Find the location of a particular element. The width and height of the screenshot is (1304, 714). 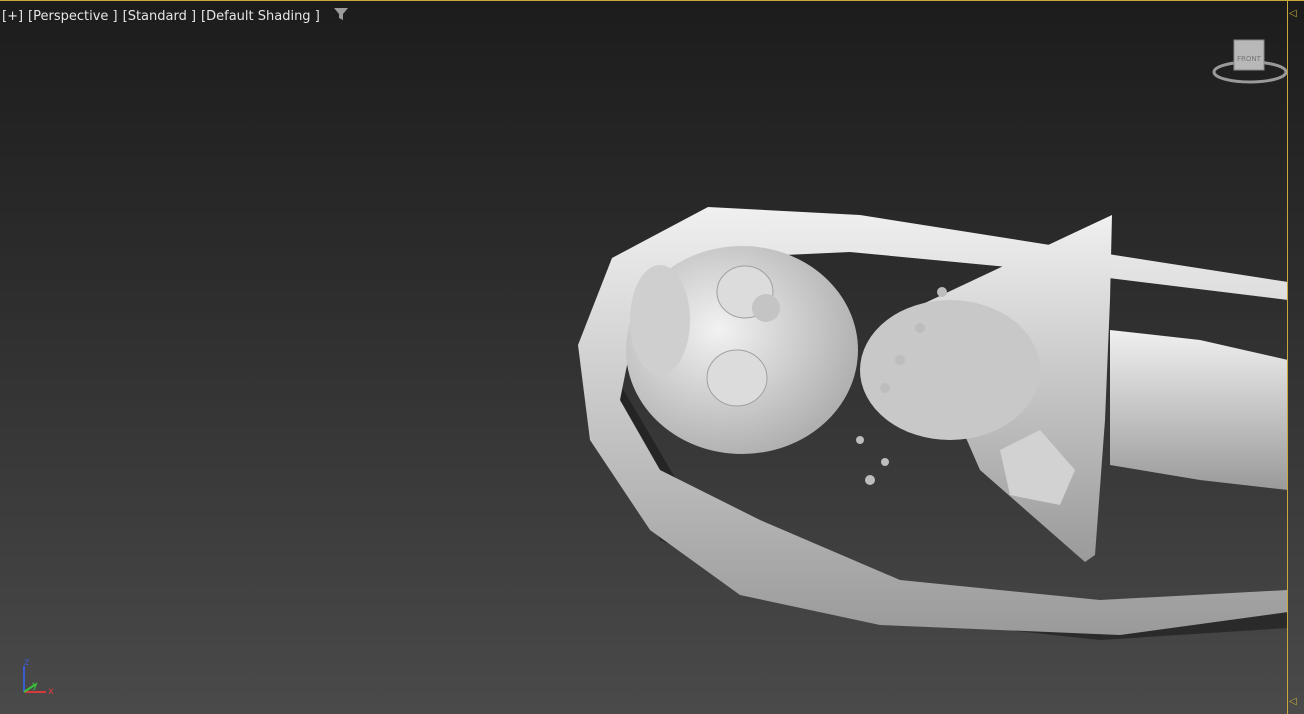

viewport-mode-menu: [Standard ] is located at coordinates (159, 16).